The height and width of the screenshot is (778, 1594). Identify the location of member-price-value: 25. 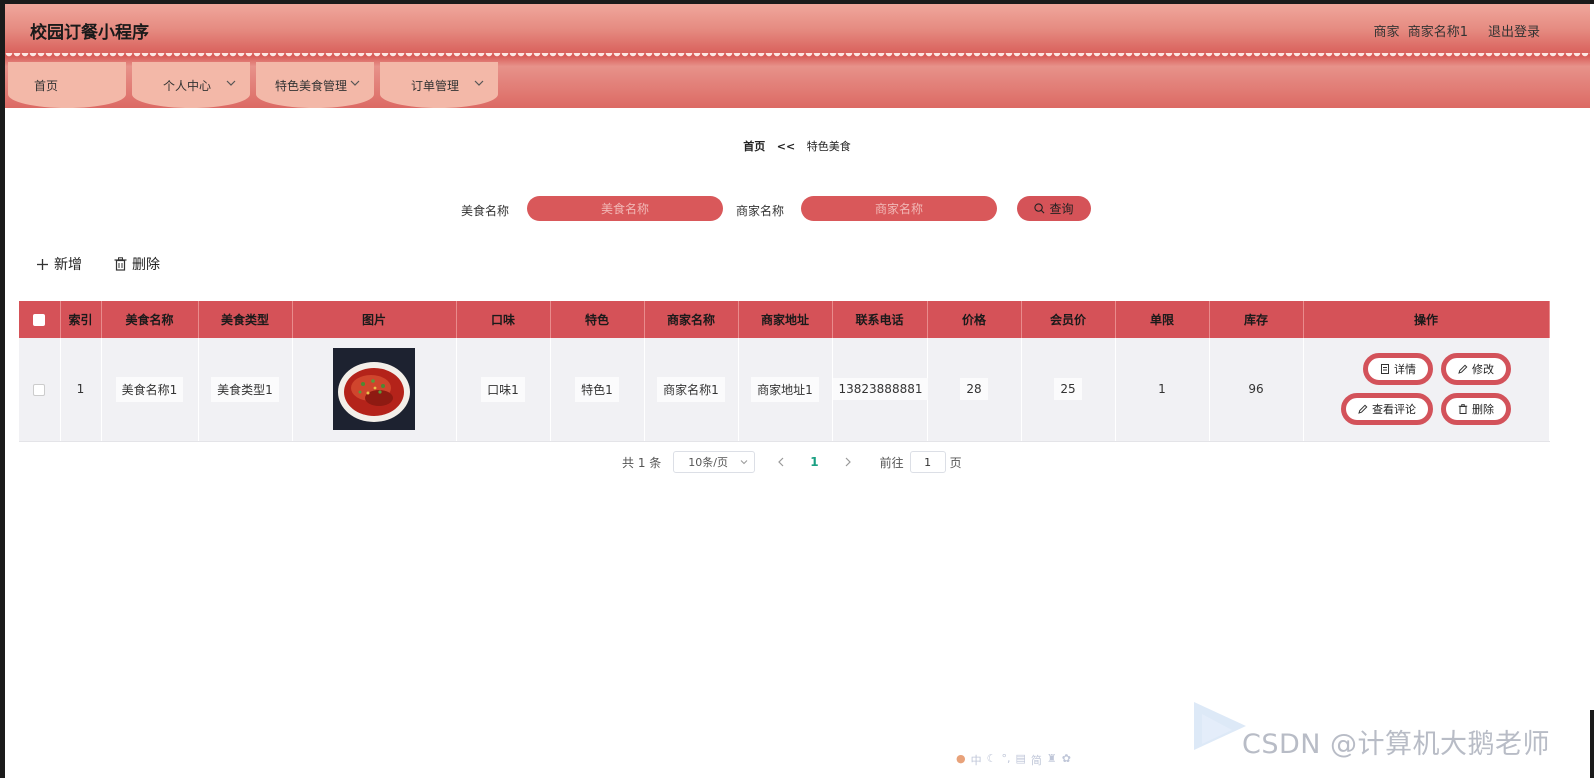
(1068, 389).